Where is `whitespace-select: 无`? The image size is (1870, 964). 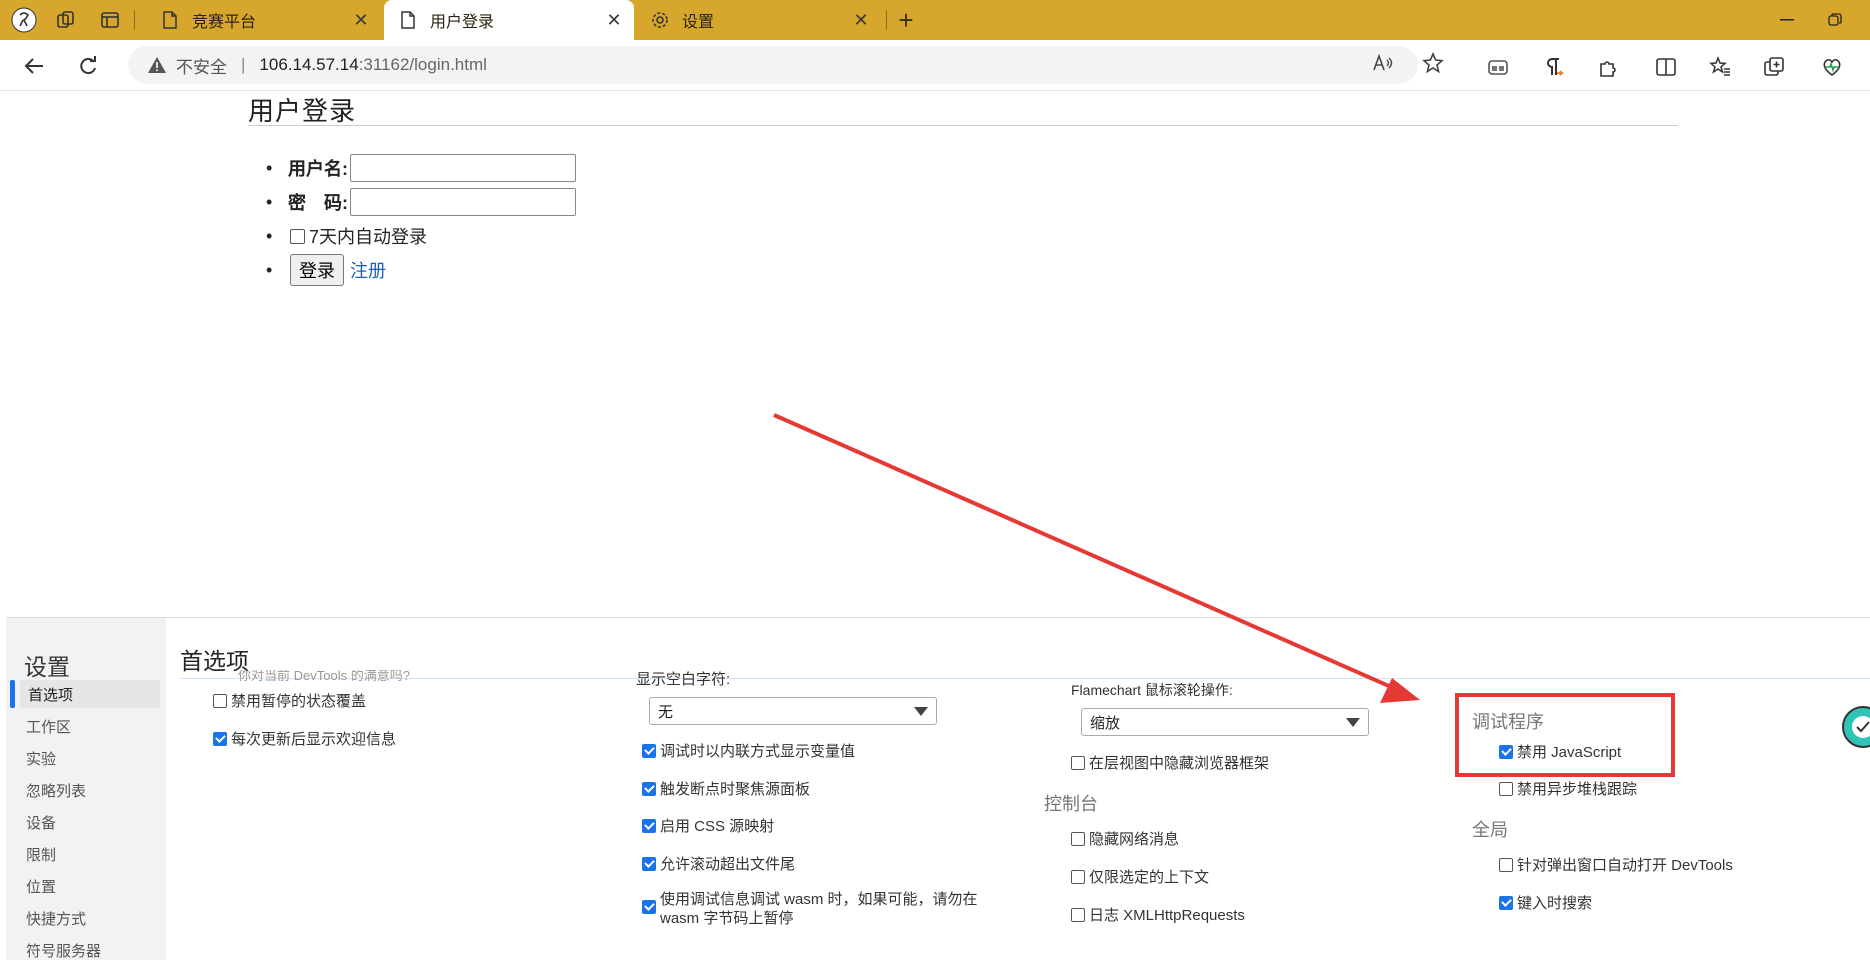
whitespace-select: 无 is located at coordinates (793, 711).